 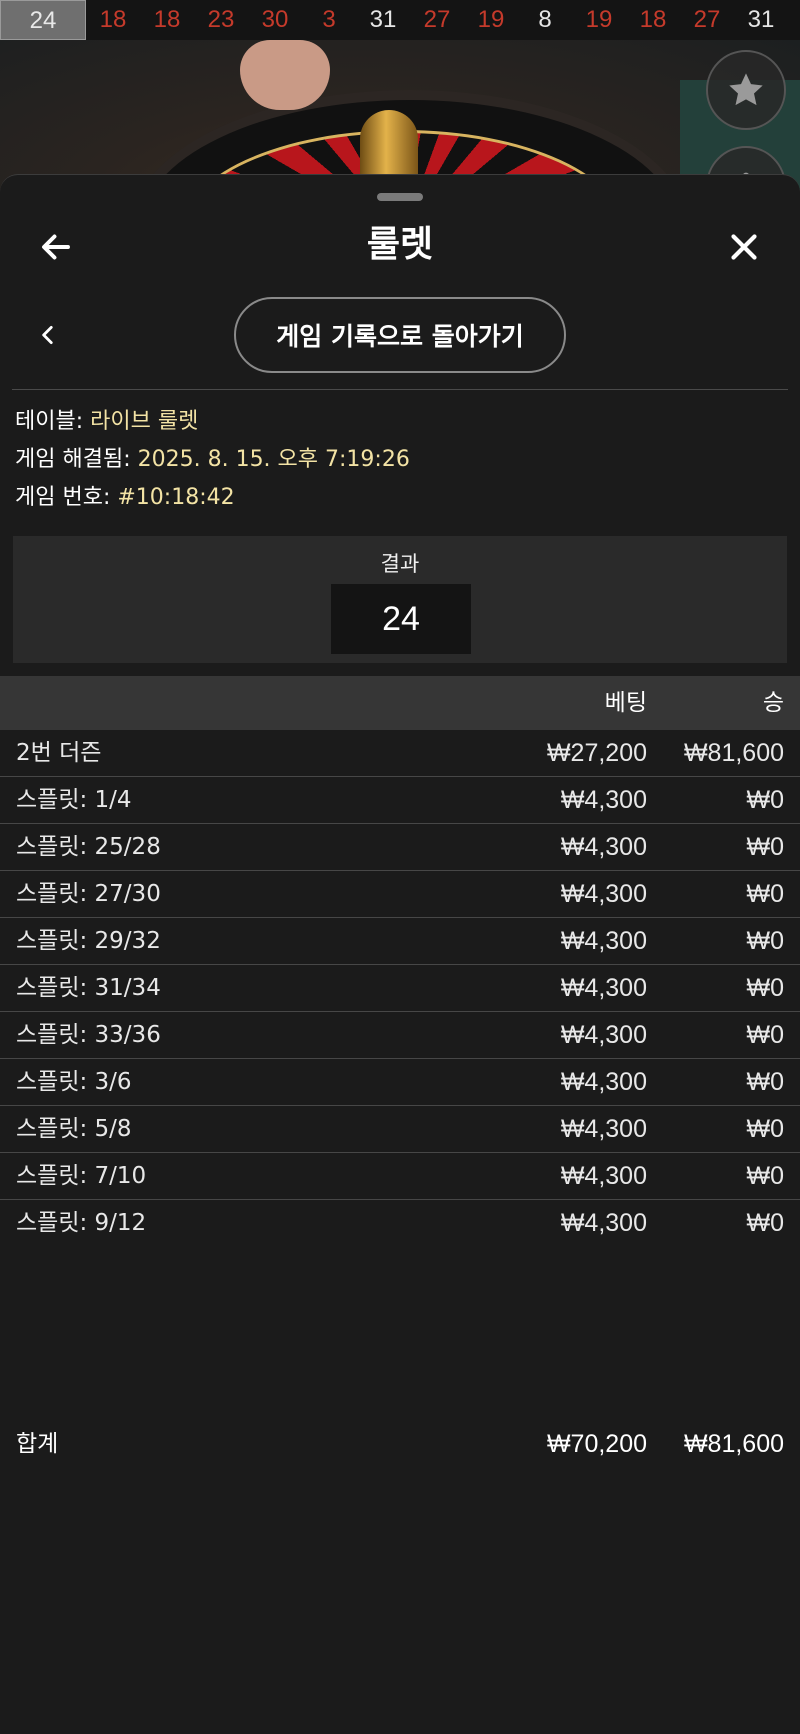 What do you see at coordinates (74, 800) in the screenshot?
I see `bet-name: 스플릿: 1/4` at bounding box center [74, 800].